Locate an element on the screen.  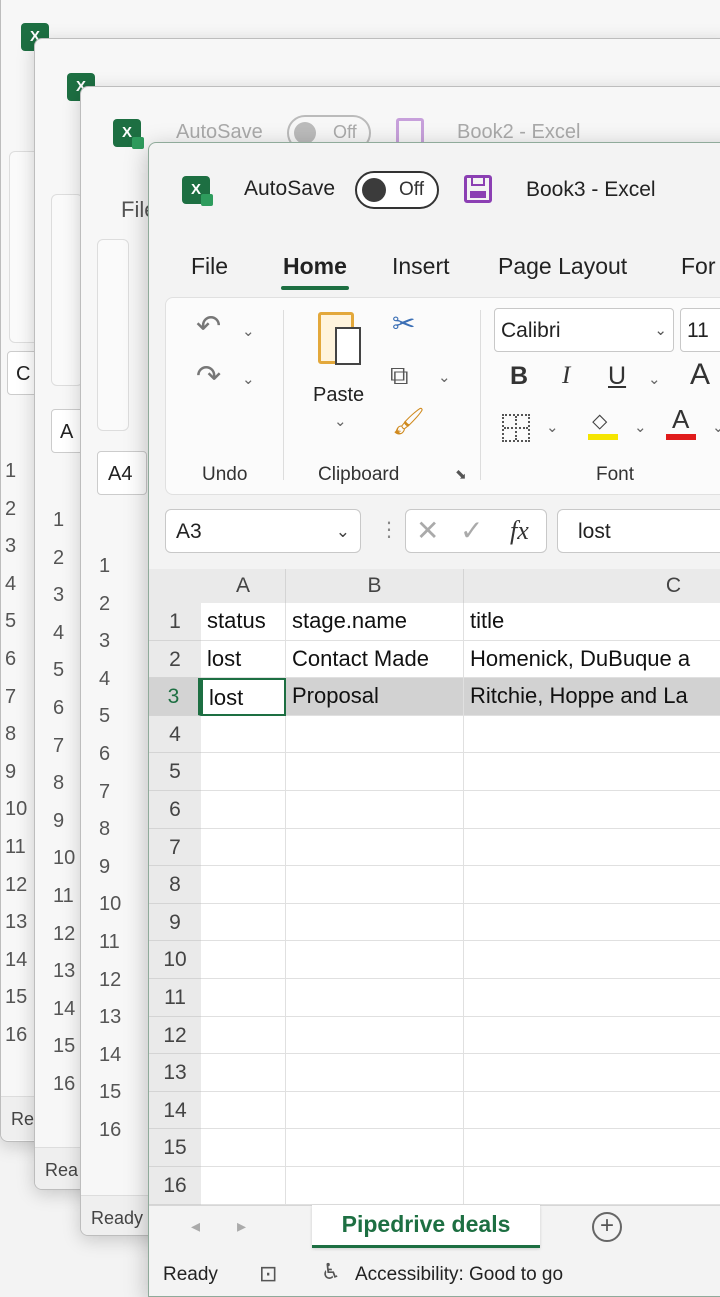
row-header: 12 is located at coordinates (175, 1035).